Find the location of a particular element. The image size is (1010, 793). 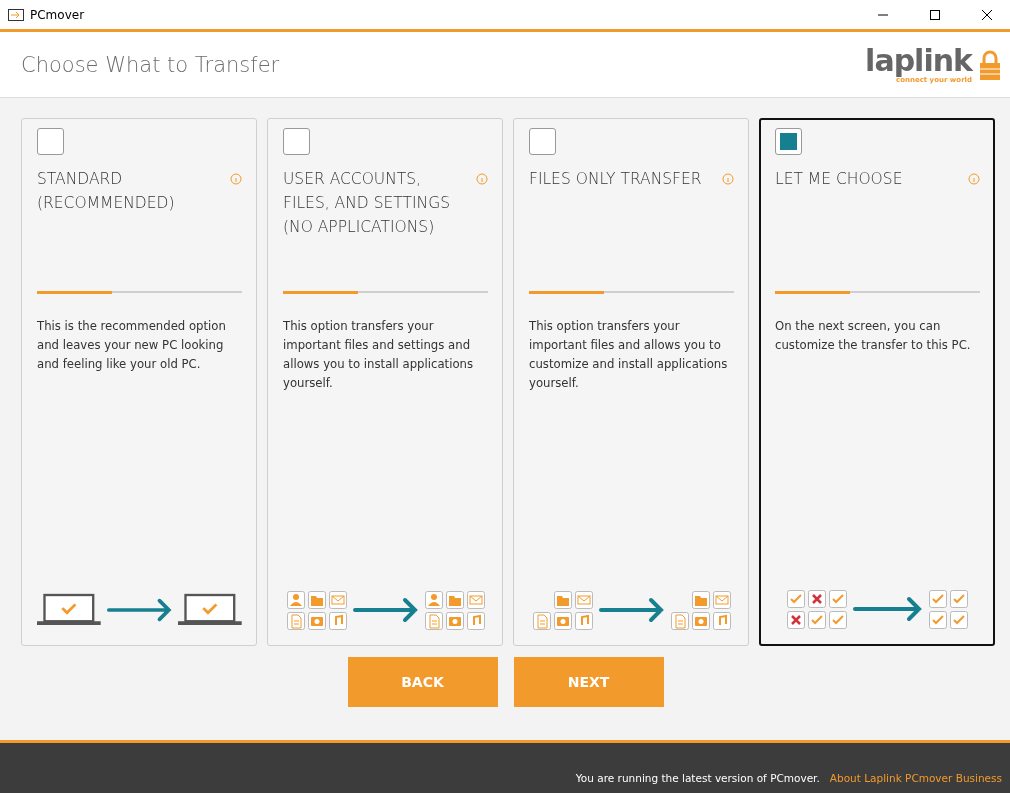

option-description: This option transfers your important files and settings and allows you to install applications yourself. is located at coordinates (379, 355).